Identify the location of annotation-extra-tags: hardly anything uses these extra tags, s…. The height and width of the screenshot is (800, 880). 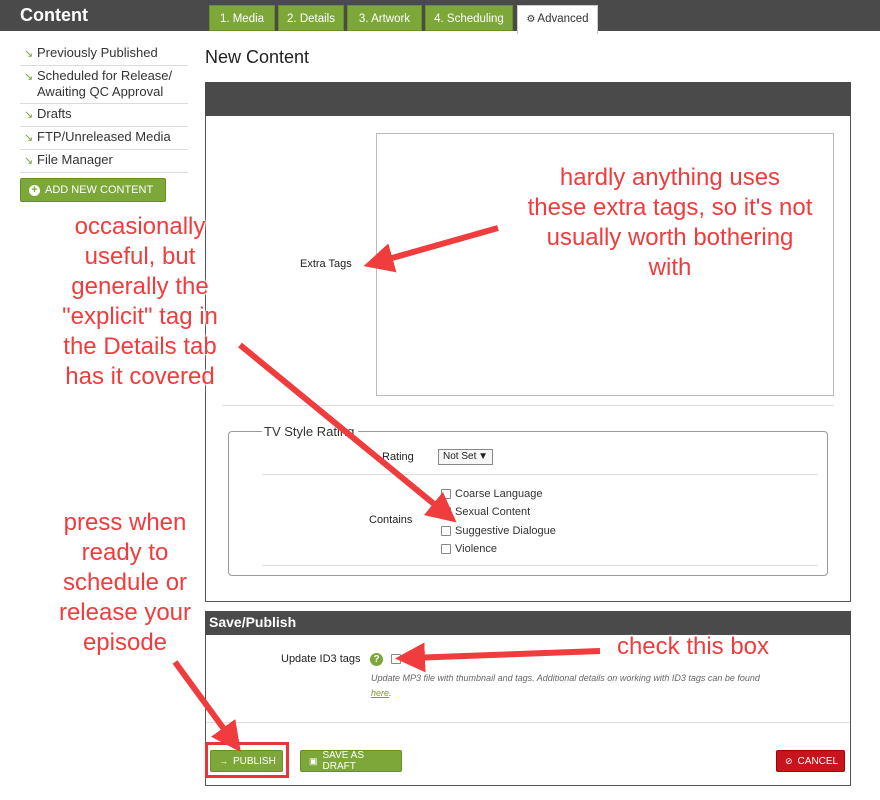
(670, 222).